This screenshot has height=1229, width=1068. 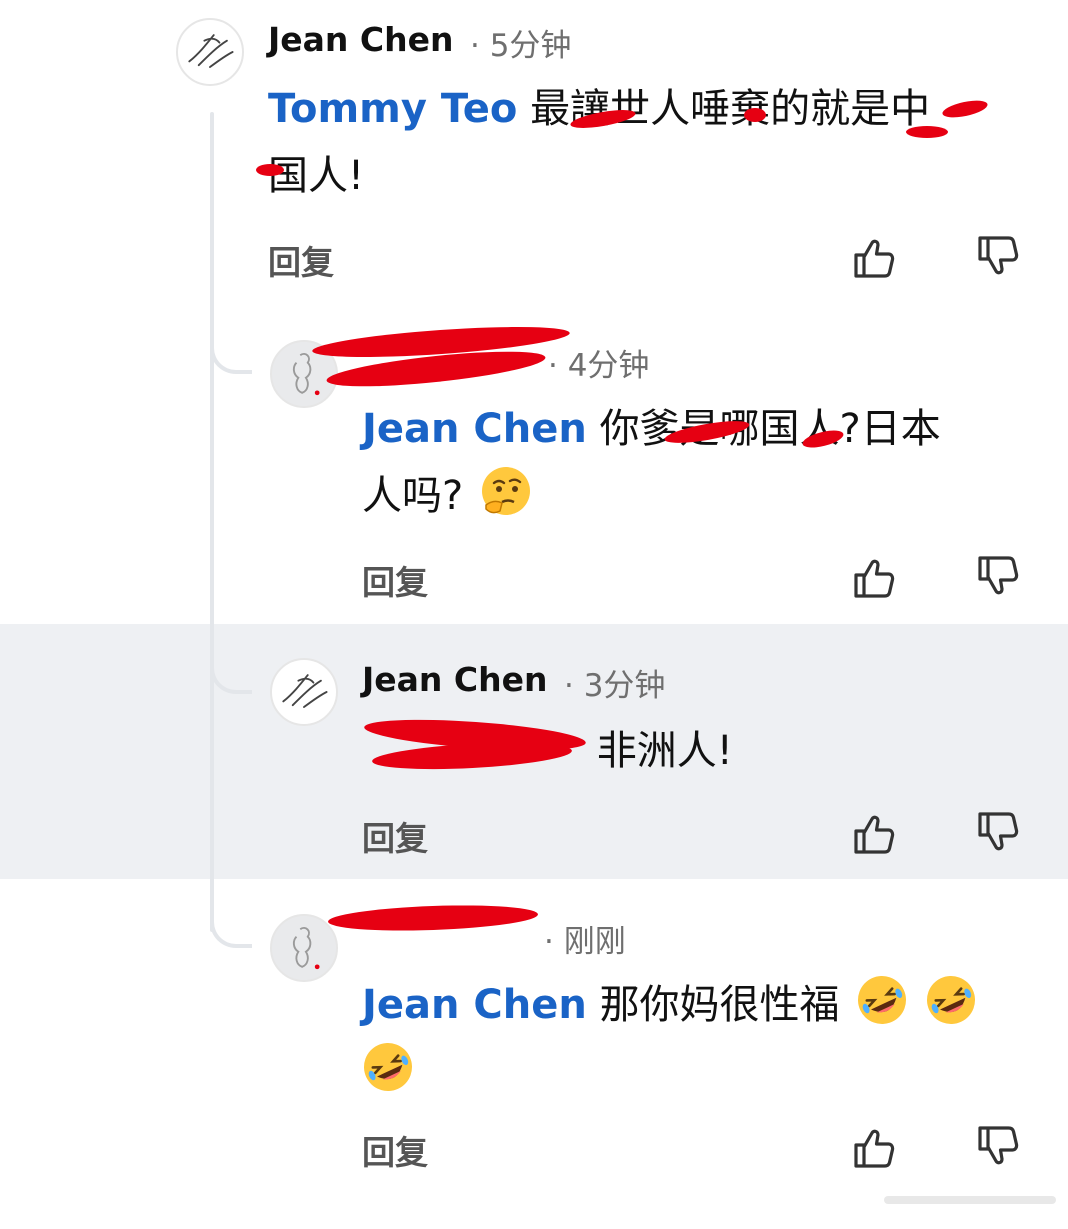 What do you see at coordinates (719, 1005) in the screenshot?
I see `comment-text: 那你妈很性福` at bounding box center [719, 1005].